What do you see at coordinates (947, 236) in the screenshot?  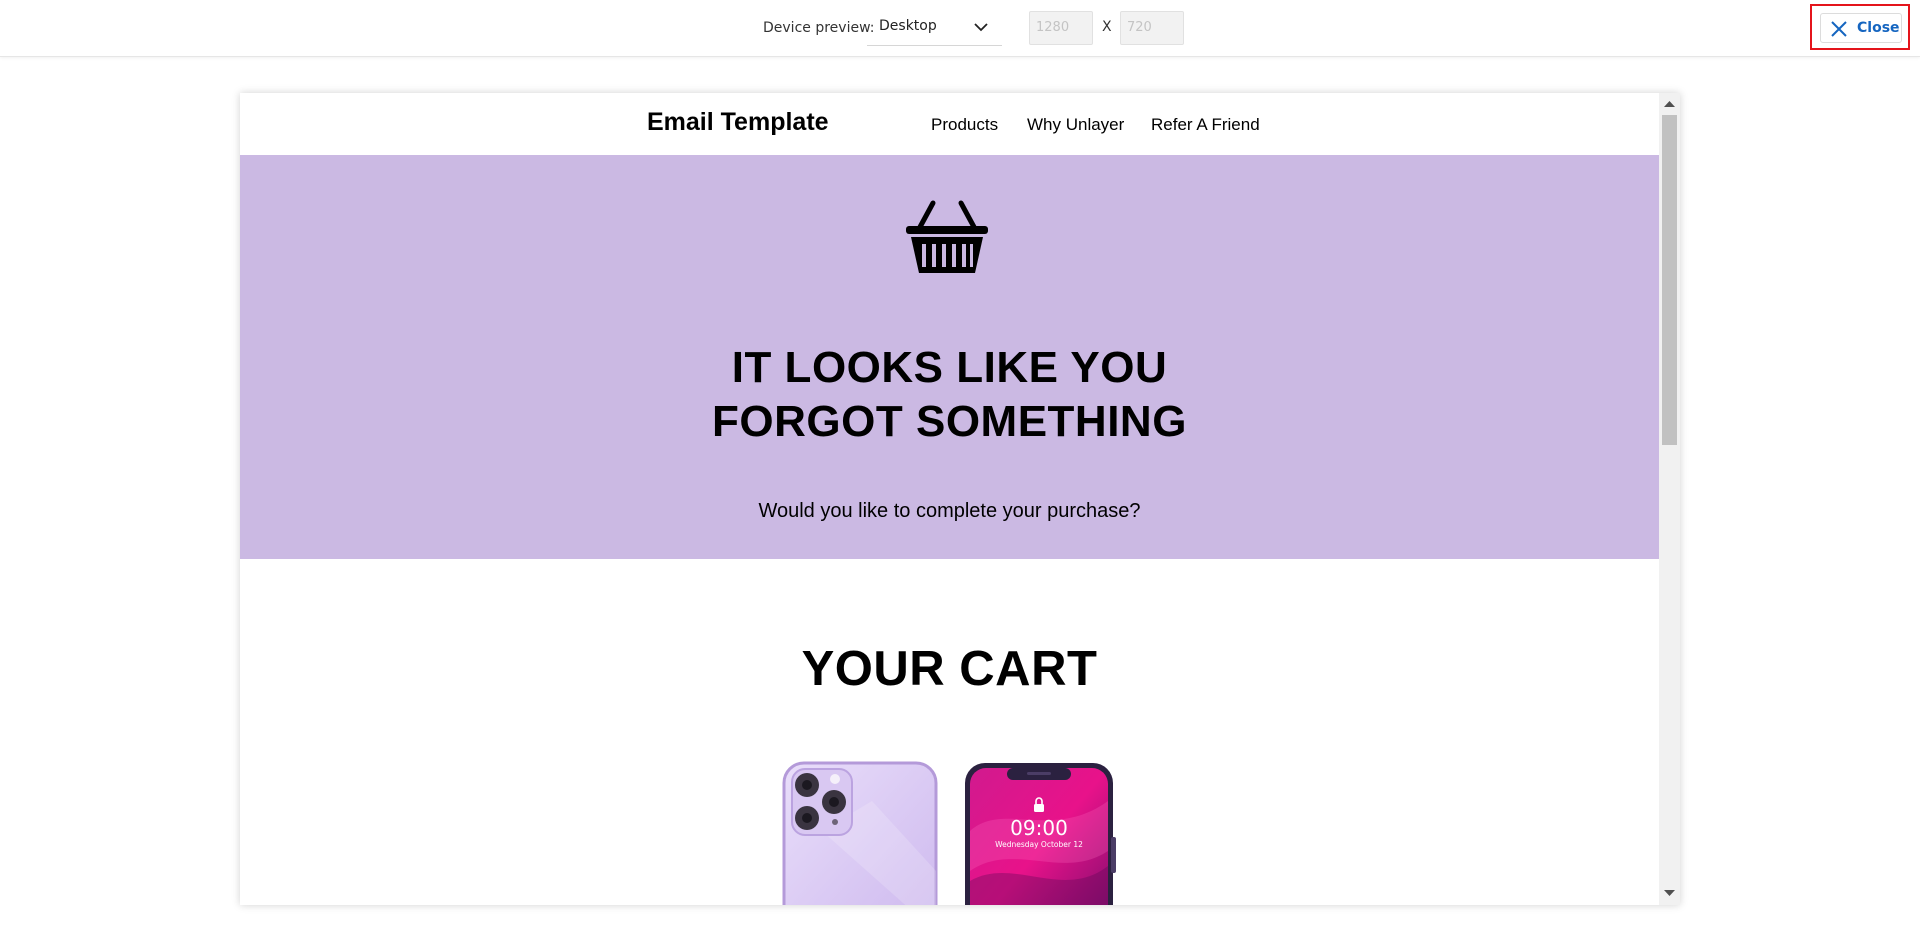 I see `basket-icon` at bounding box center [947, 236].